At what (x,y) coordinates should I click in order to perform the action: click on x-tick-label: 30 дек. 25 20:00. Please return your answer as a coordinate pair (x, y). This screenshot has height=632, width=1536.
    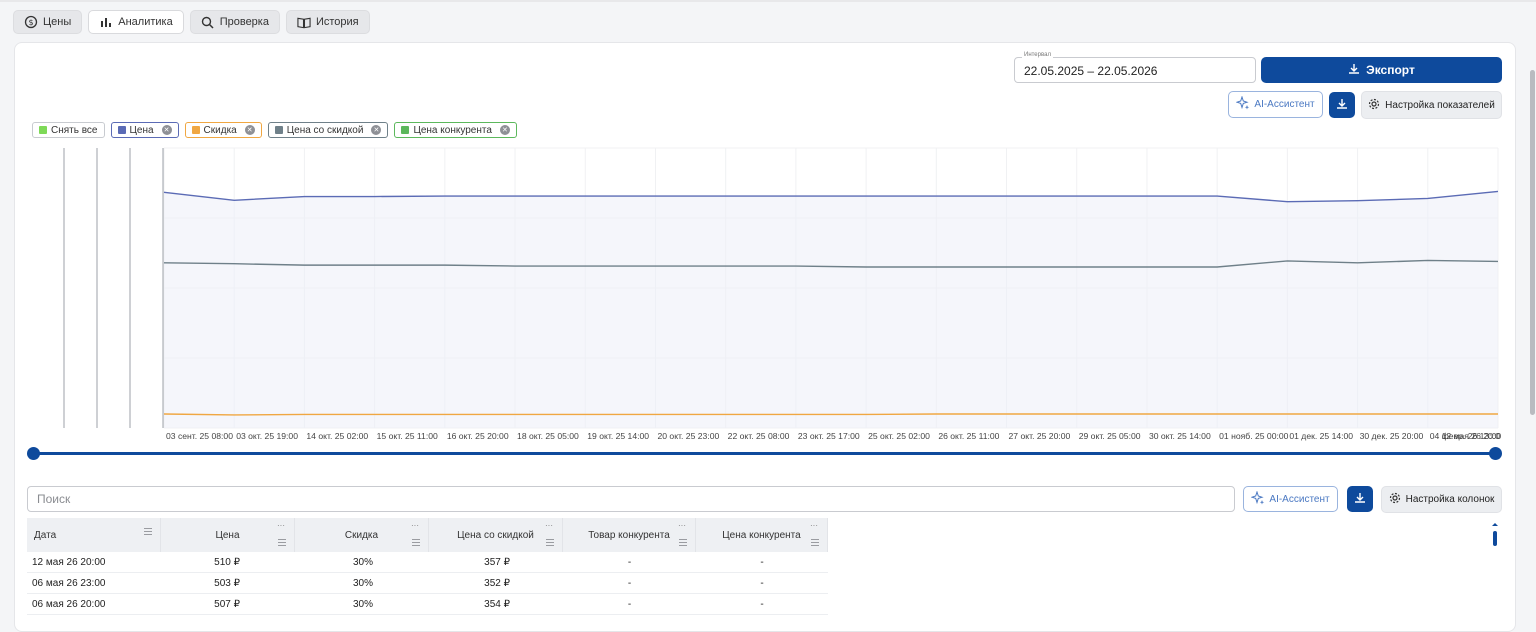
    Looking at the image, I should click on (1392, 436).